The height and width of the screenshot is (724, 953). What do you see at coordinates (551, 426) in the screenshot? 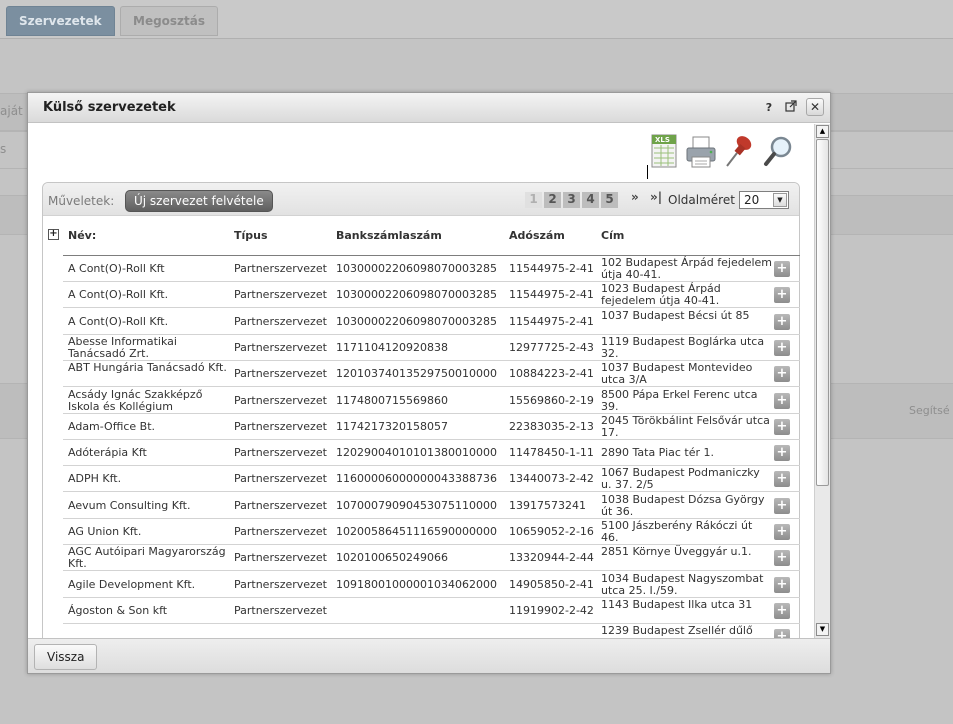
I see `cell-tax-number: 22383035-2-13` at bounding box center [551, 426].